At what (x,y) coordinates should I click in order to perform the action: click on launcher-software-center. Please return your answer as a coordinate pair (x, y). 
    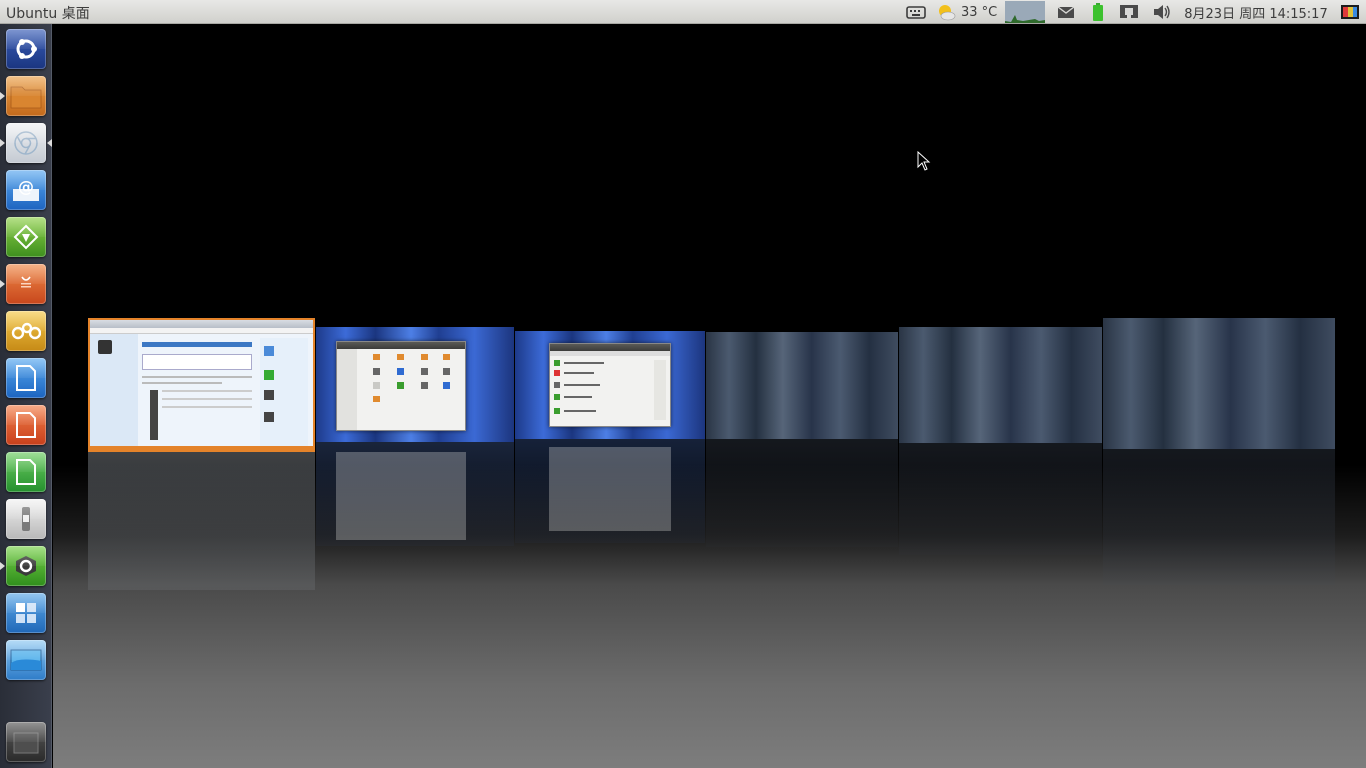
    Looking at the image, I should click on (26, 284).